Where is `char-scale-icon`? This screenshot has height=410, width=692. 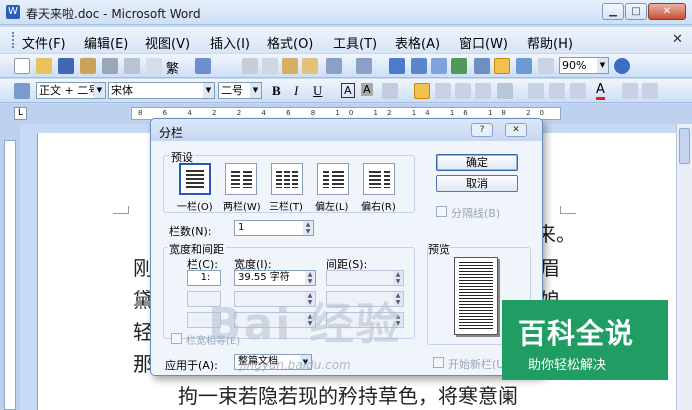
char-scale-icon is located at coordinates (390, 91).